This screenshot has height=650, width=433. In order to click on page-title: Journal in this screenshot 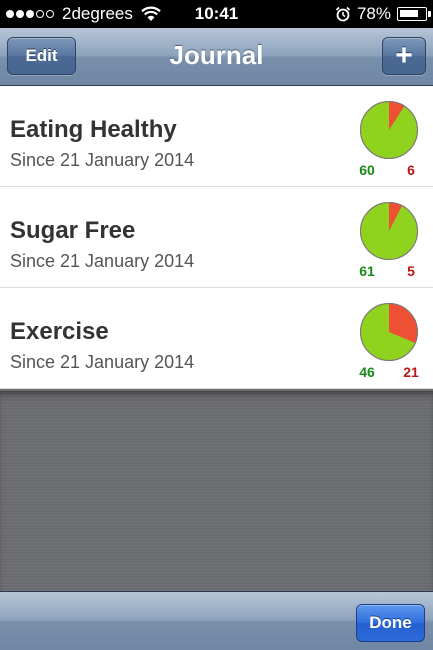, I will do `click(216, 55)`.